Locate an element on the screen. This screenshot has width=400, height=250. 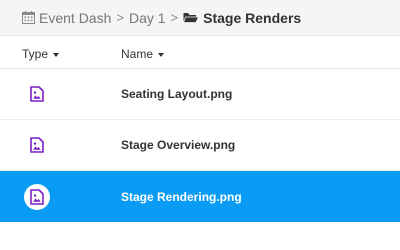
breadcrumb-stage-renders: Stage Renders is located at coordinates (242, 18).